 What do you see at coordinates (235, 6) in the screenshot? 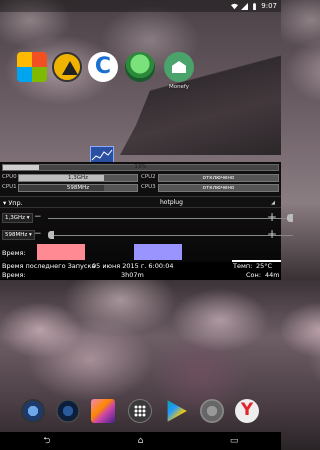
I see `wifi-icon` at bounding box center [235, 6].